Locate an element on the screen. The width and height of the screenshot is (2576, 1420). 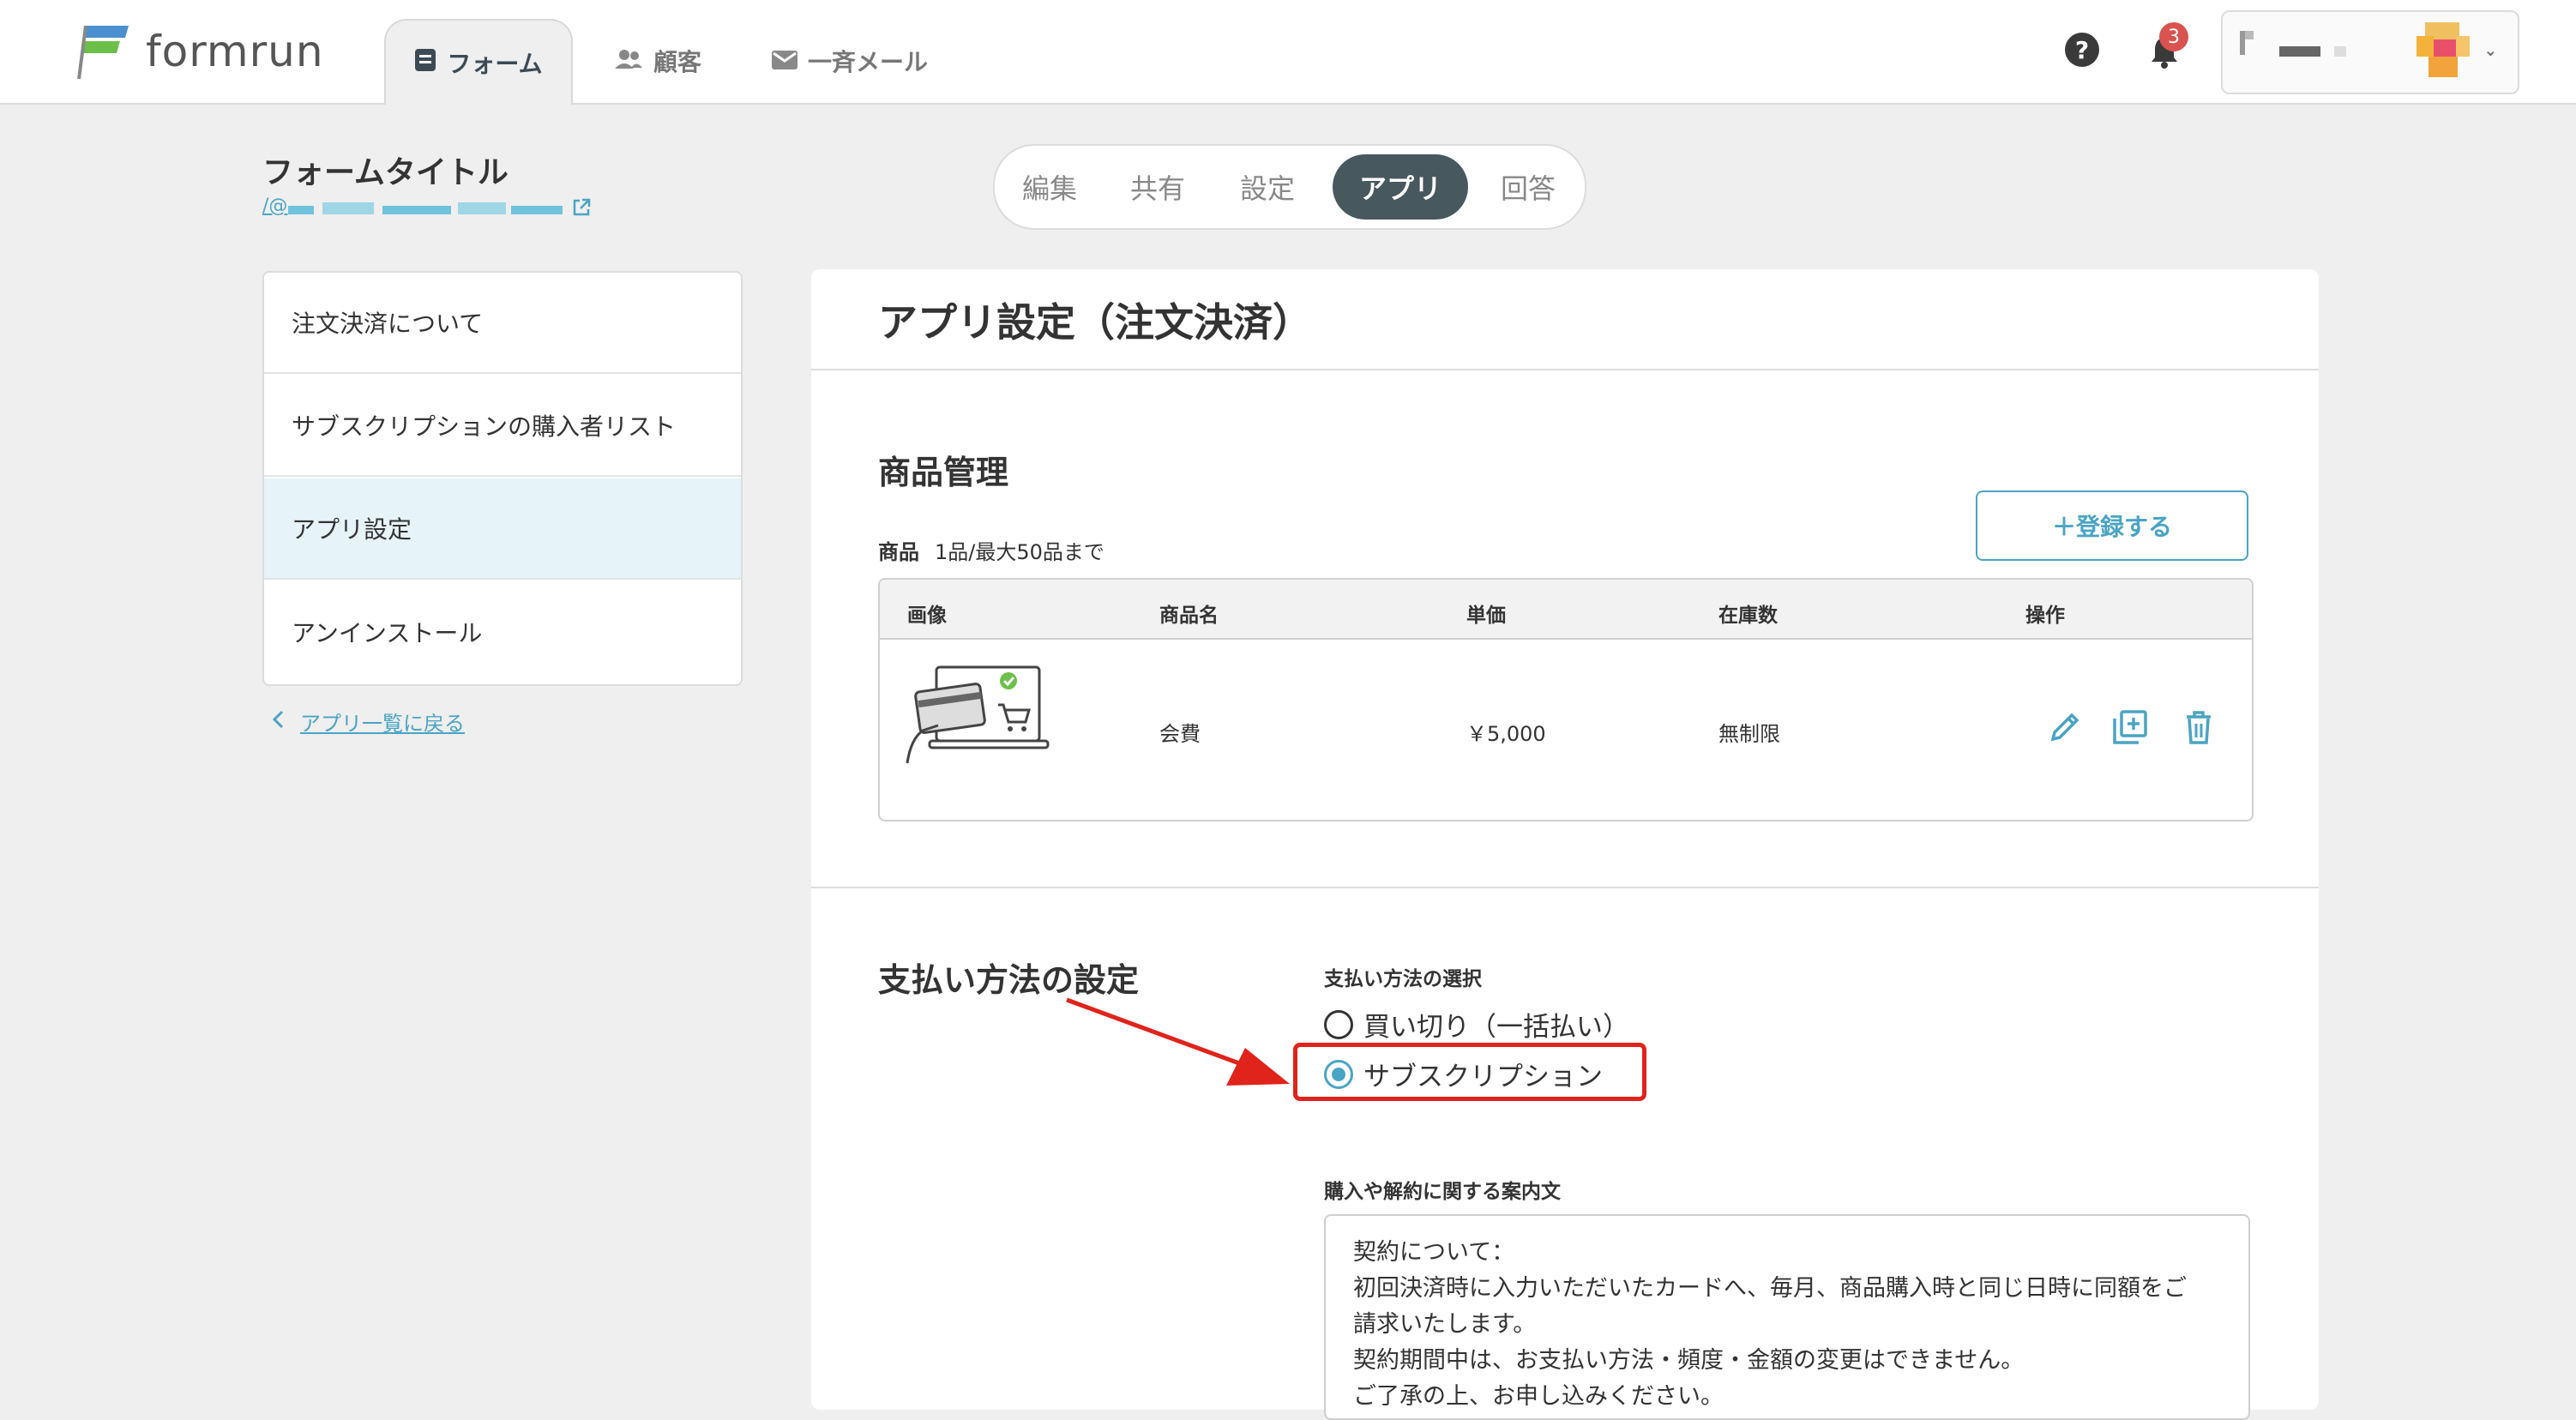
product-image is located at coordinates (977, 714).